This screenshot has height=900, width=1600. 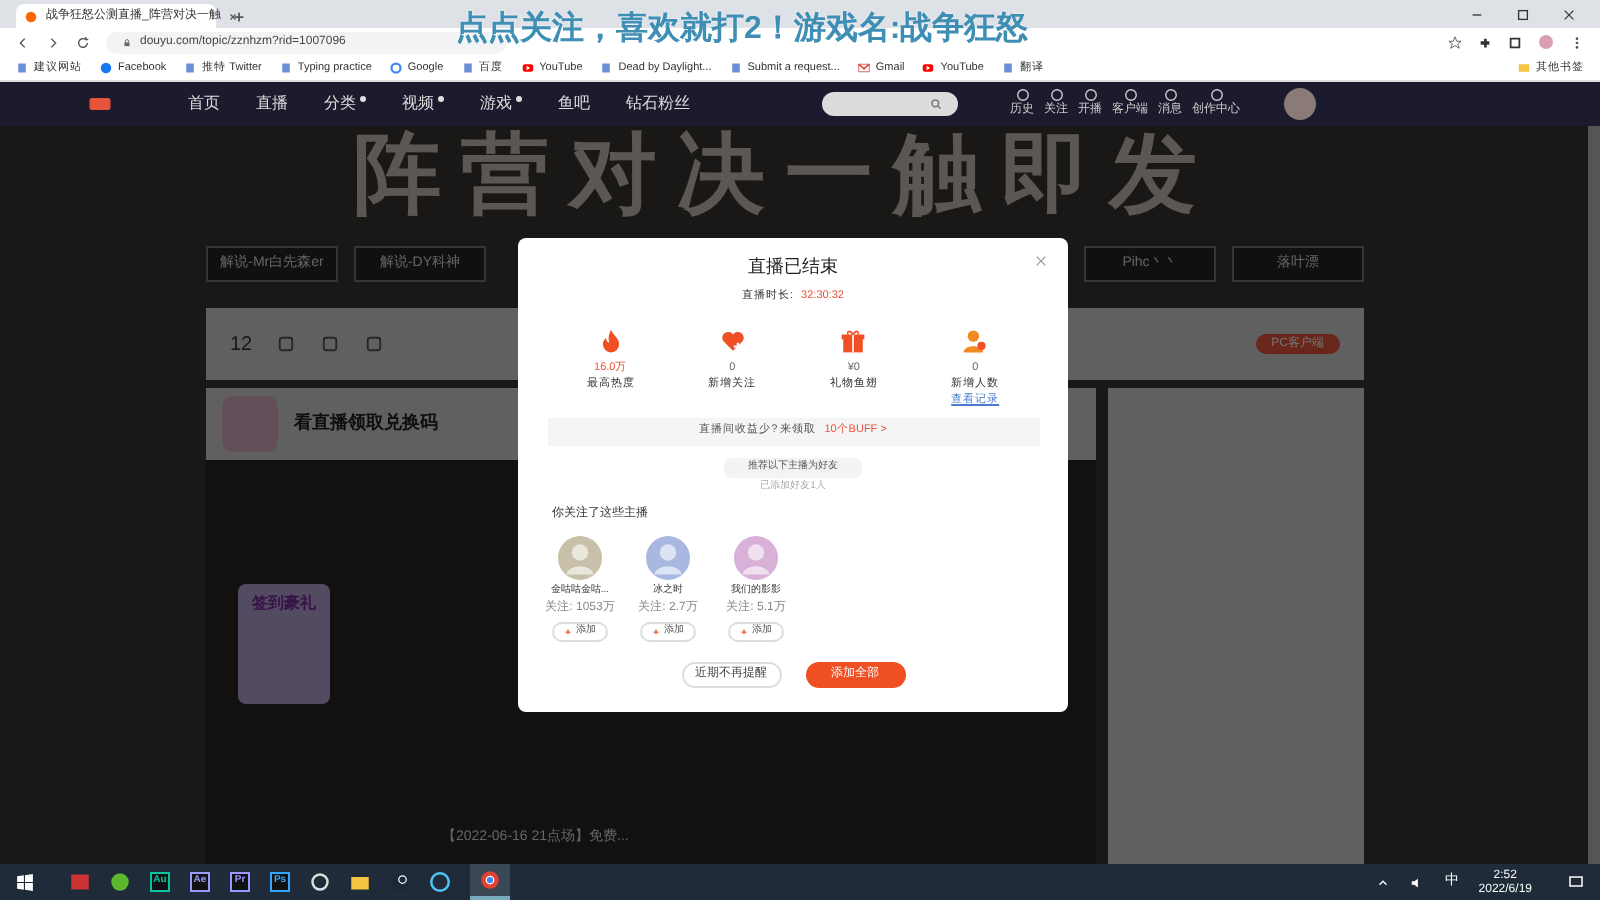 I want to click on app-icon, so click(x=320, y=882).